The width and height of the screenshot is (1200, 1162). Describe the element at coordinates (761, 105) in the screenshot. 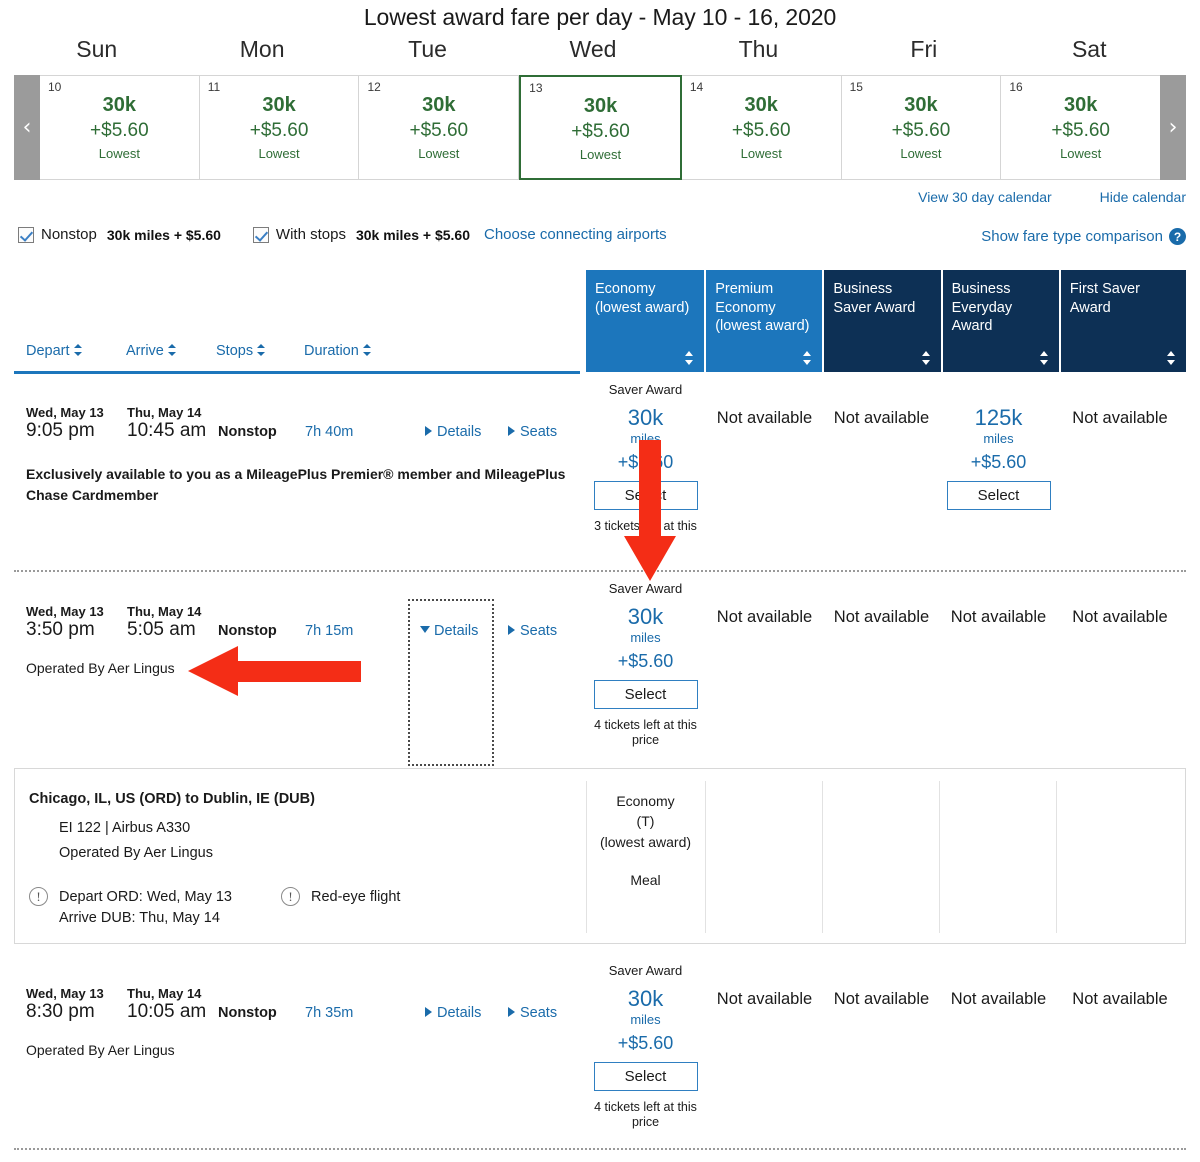

I see `calendar-day-miles: 30k` at that location.